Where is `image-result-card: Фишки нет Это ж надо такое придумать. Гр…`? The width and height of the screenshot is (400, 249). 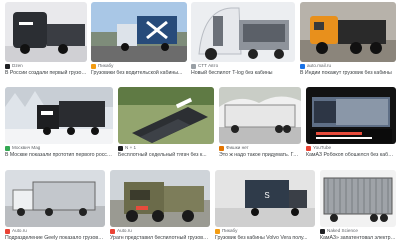 image-result-card: Фишки нет Это ж надо такое придумать. Гр… is located at coordinates (260, 126).